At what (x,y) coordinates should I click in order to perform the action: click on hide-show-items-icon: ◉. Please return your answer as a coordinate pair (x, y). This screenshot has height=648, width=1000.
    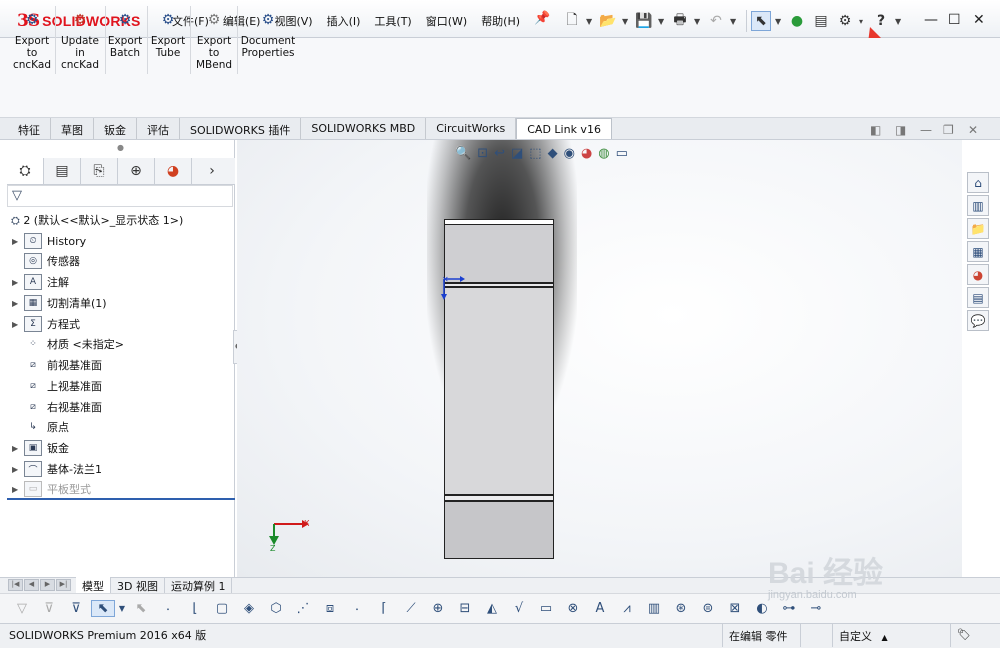
    Looking at the image, I should click on (569, 153).